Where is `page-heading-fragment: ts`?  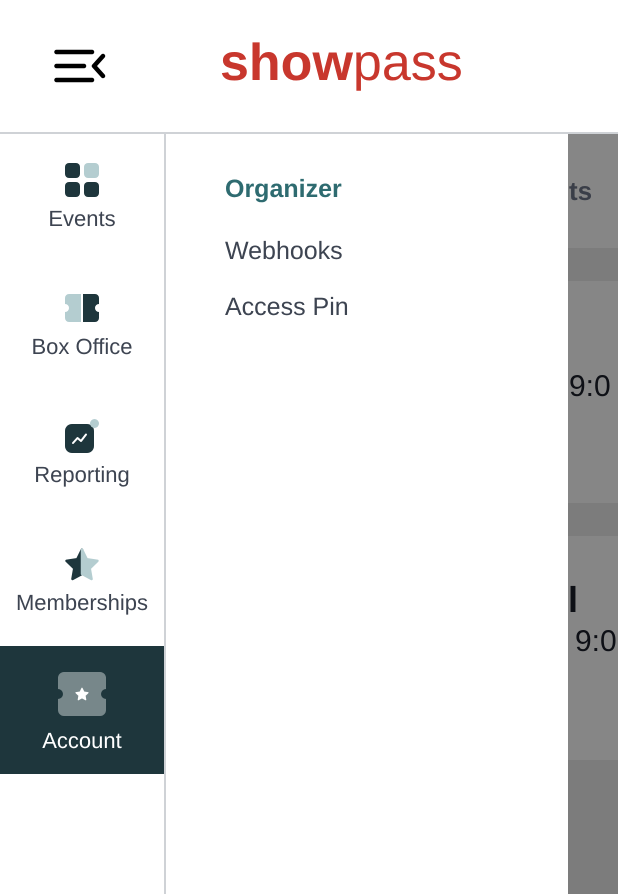 page-heading-fragment: ts is located at coordinates (580, 191).